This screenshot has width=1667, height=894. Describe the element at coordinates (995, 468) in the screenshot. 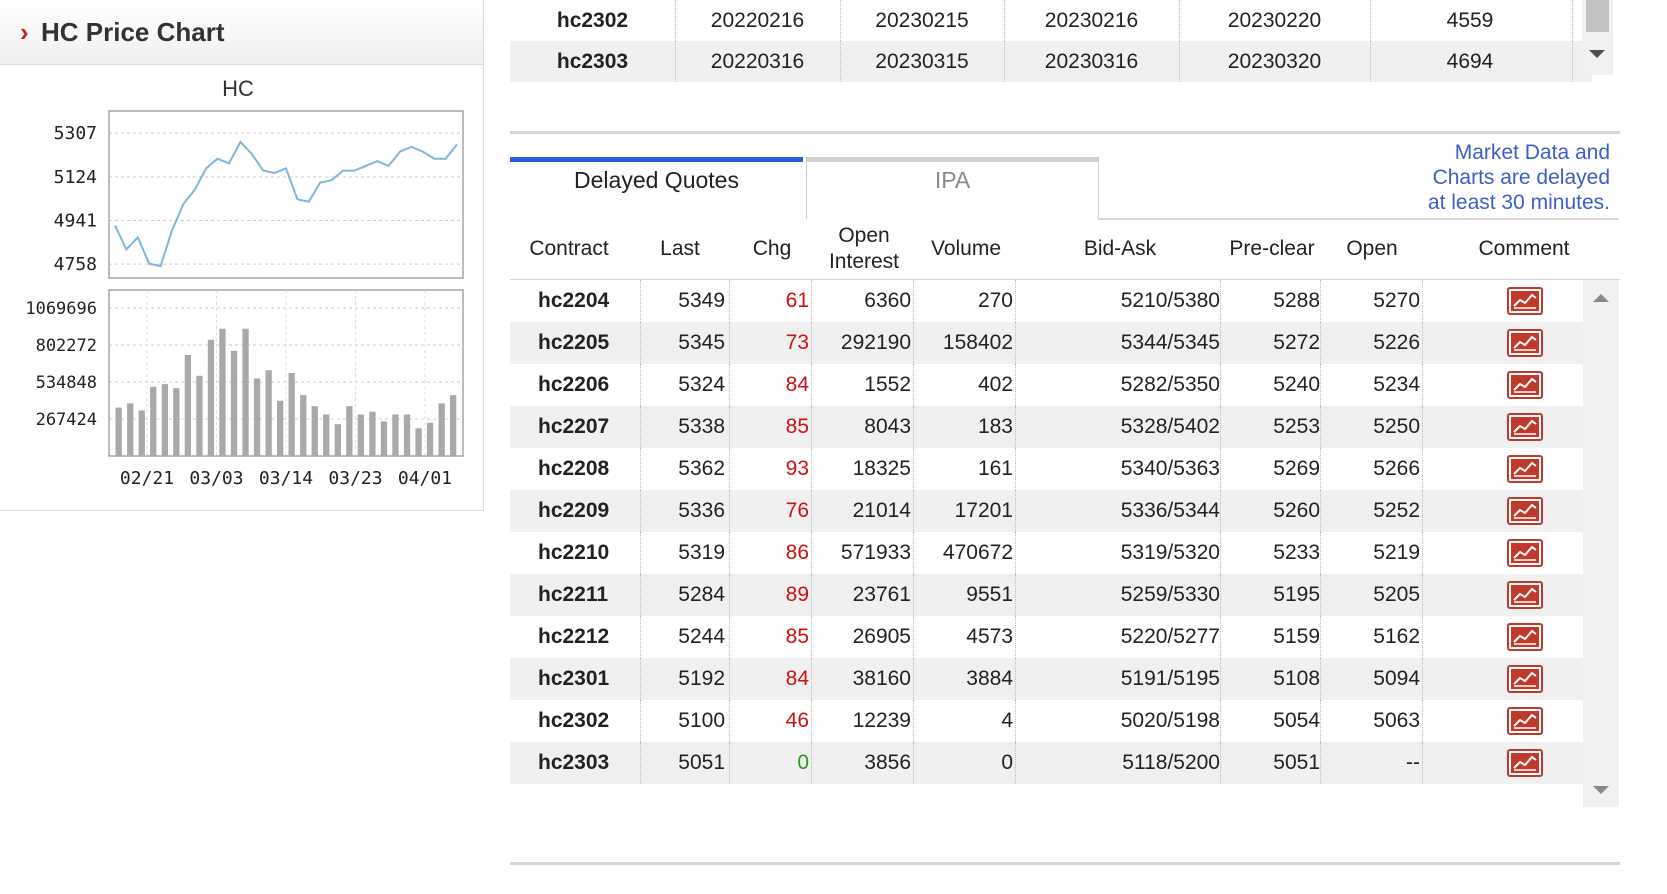

I see `volume-cell: 161` at that location.